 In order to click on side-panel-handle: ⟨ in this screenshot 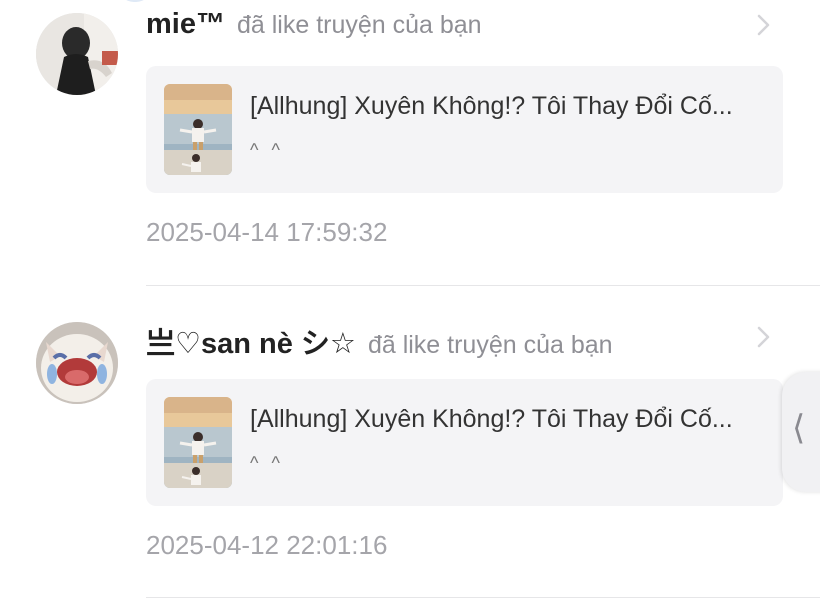, I will do `click(801, 432)`.